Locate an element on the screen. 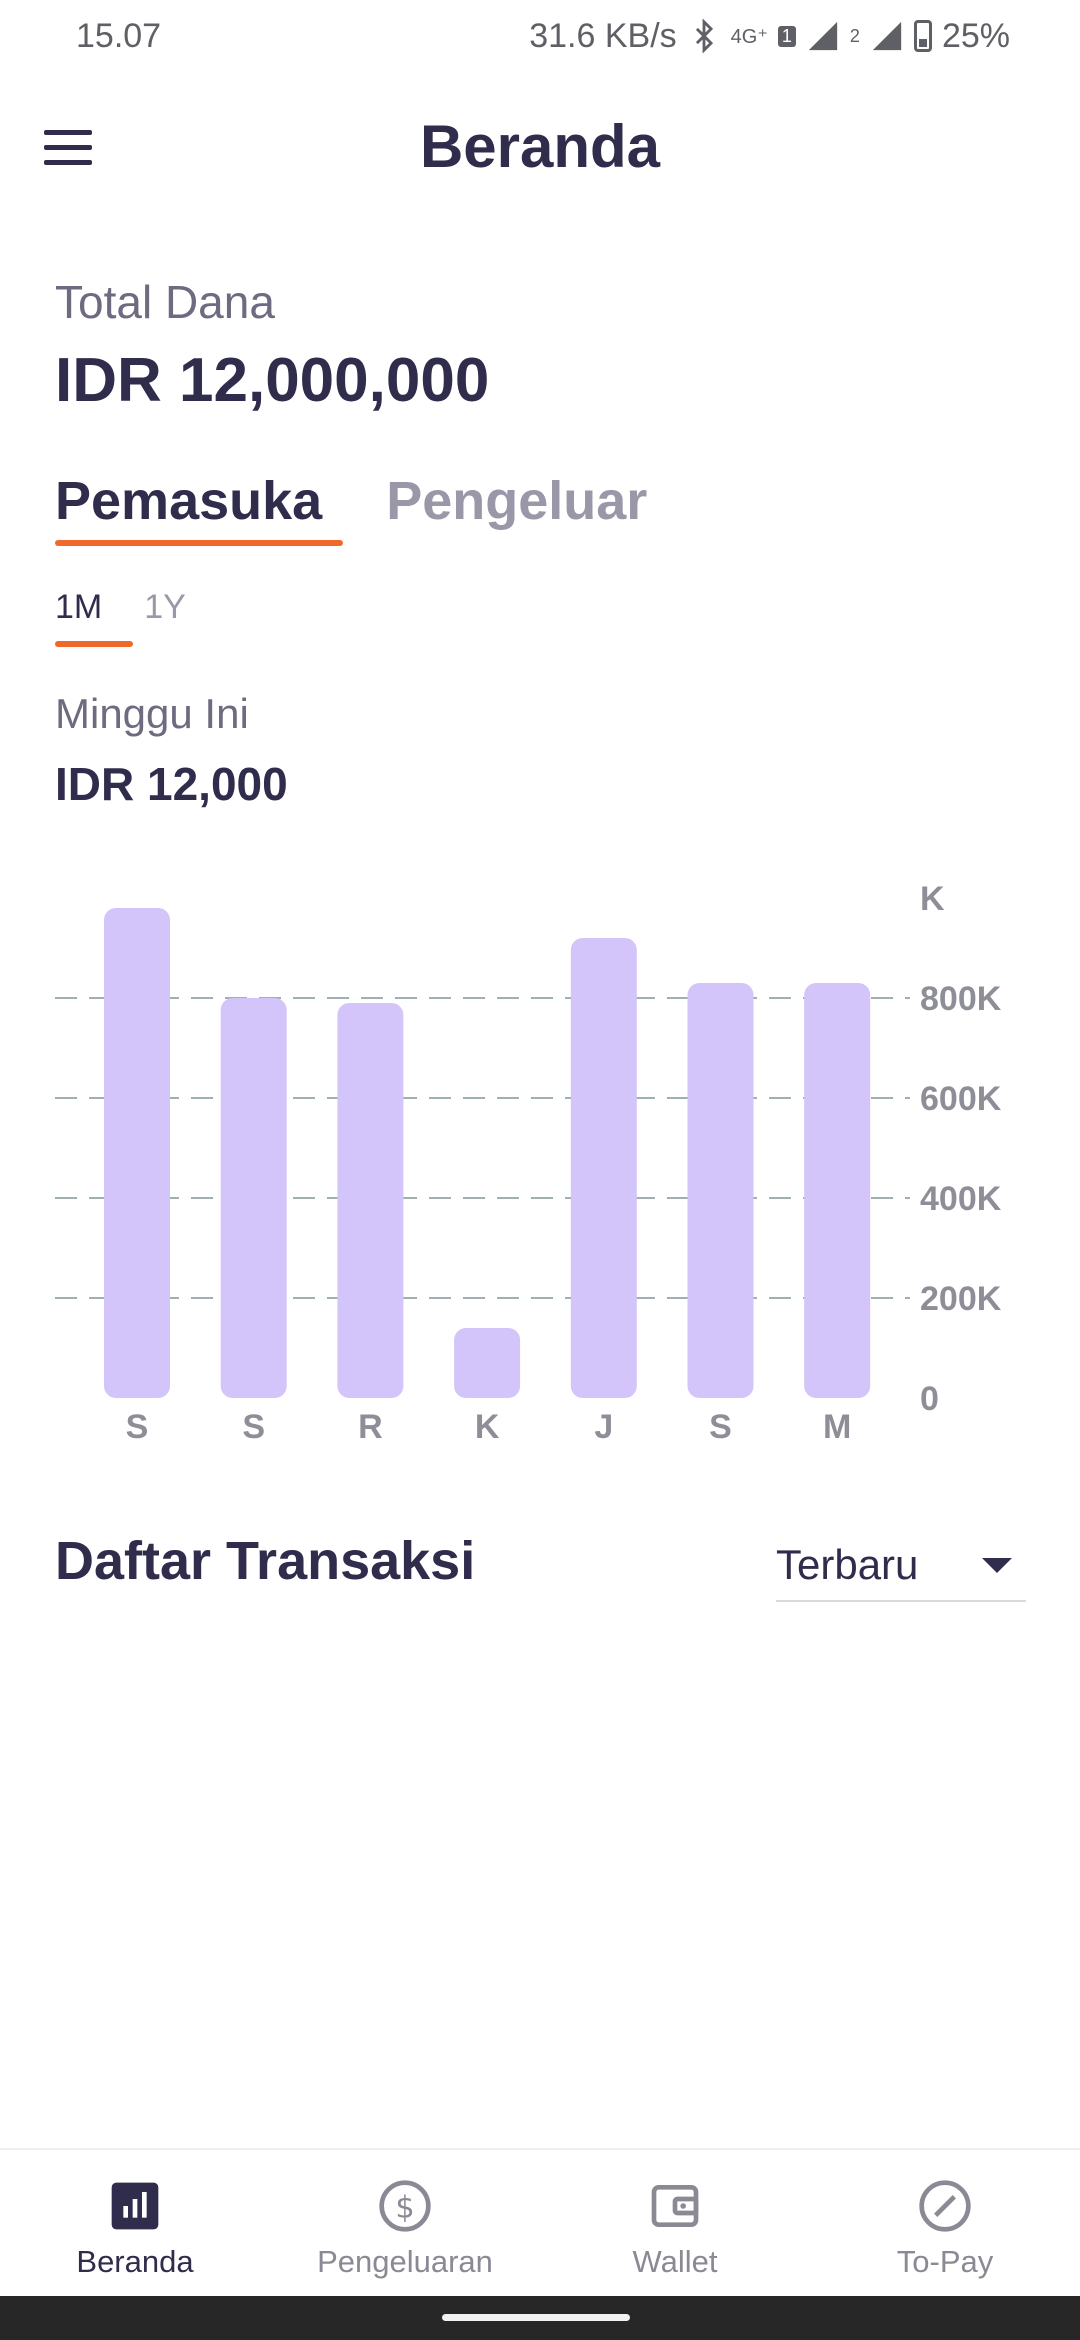 This screenshot has width=1080, height=2340. y-tick-label: 400K is located at coordinates (961, 1199).